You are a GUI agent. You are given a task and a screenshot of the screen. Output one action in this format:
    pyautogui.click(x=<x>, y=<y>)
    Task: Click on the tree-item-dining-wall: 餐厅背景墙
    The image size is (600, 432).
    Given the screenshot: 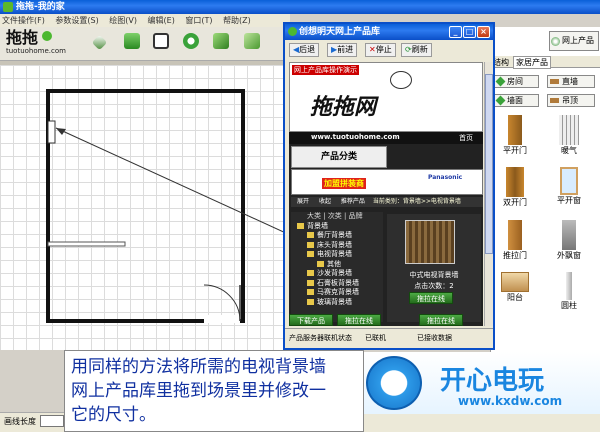 What is the action you would take?
    pyautogui.click(x=340, y=236)
    